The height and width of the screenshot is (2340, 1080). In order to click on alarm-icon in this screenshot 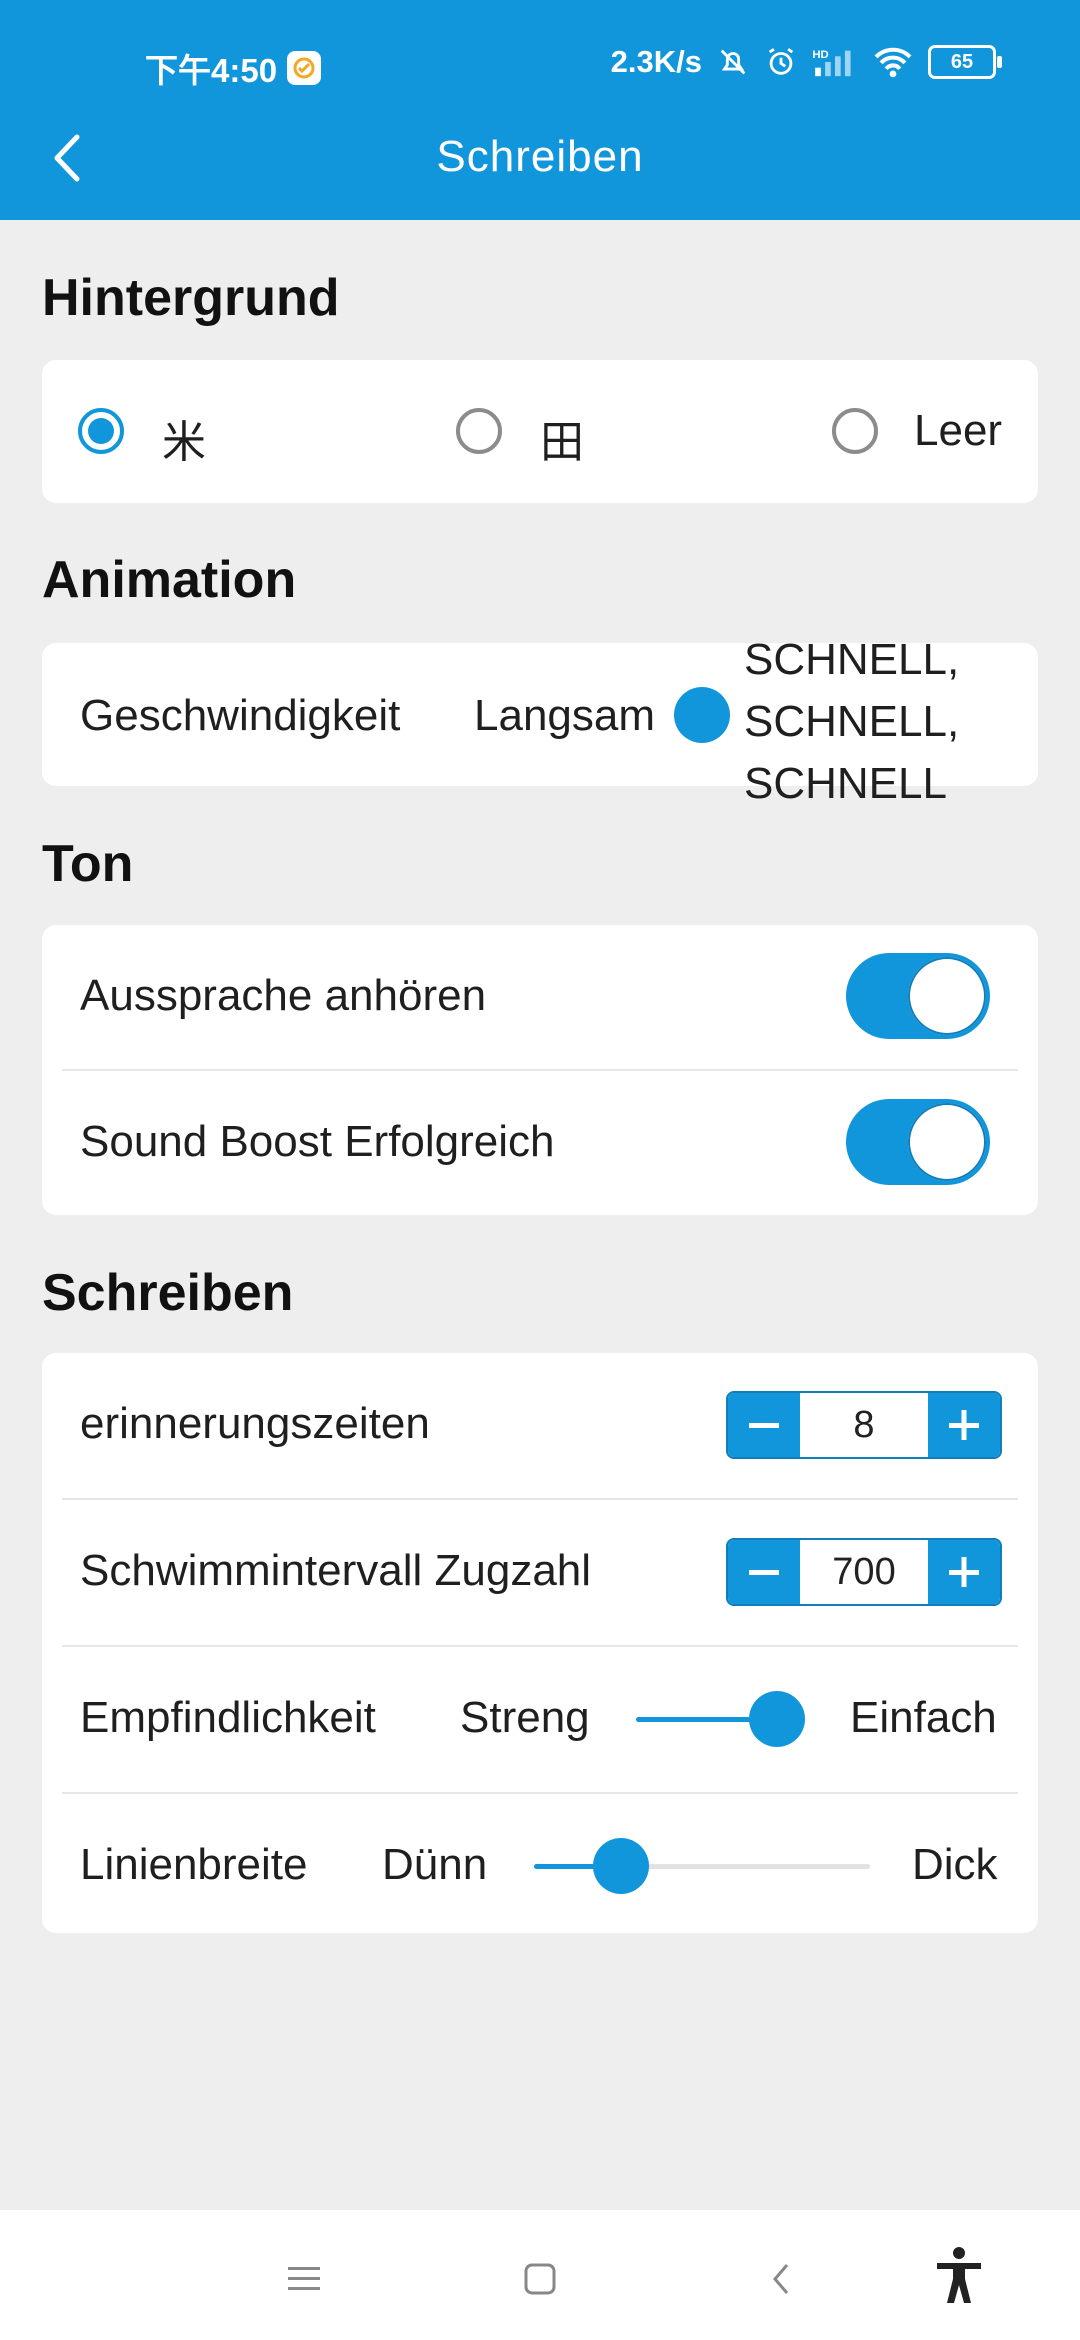, I will do `click(781, 62)`.